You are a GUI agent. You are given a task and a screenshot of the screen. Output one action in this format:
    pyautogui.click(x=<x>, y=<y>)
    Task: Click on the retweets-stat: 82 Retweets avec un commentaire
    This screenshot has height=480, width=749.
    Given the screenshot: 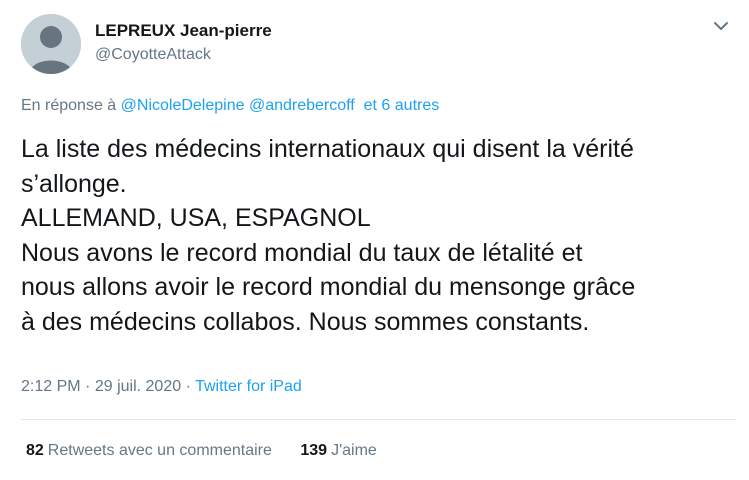 What is the action you would take?
    pyautogui.click(x=149, y=451)
    